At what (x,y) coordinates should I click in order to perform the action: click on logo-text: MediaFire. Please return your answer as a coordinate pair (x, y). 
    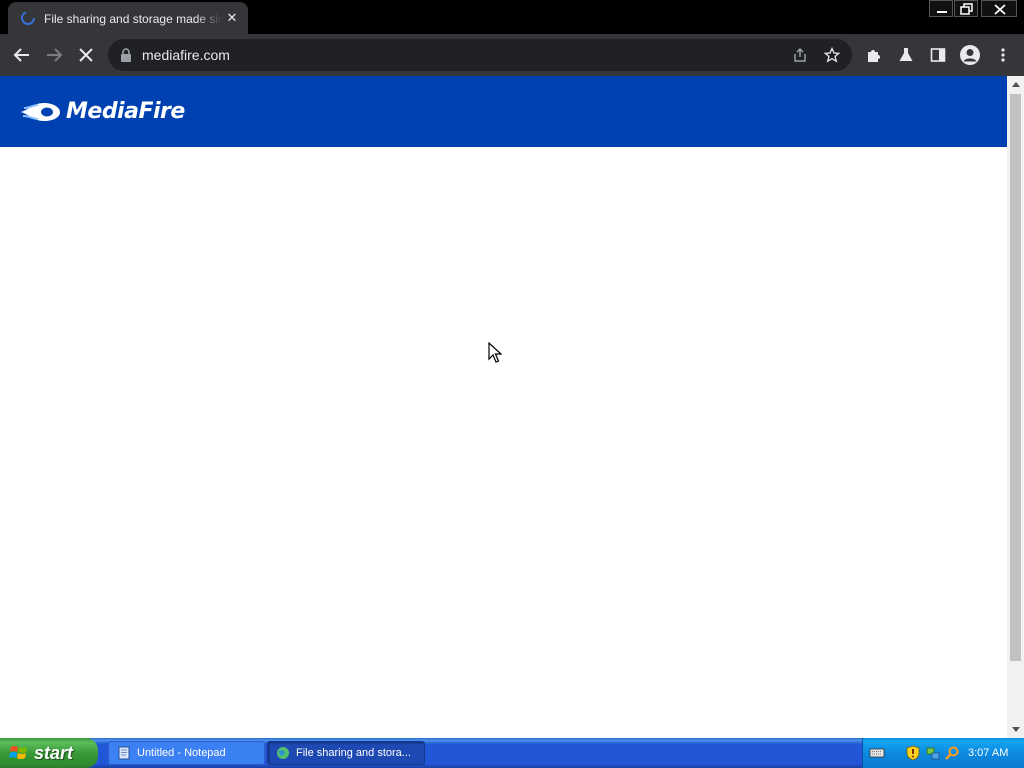
    Looking at the image, I should click on (125, 111).